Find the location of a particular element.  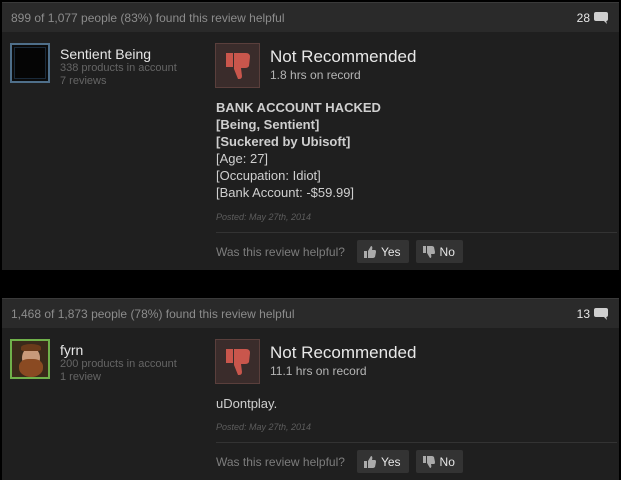

review-rating: Not Recommended 1.8 hrs on record is located at coordinates (315, 65).